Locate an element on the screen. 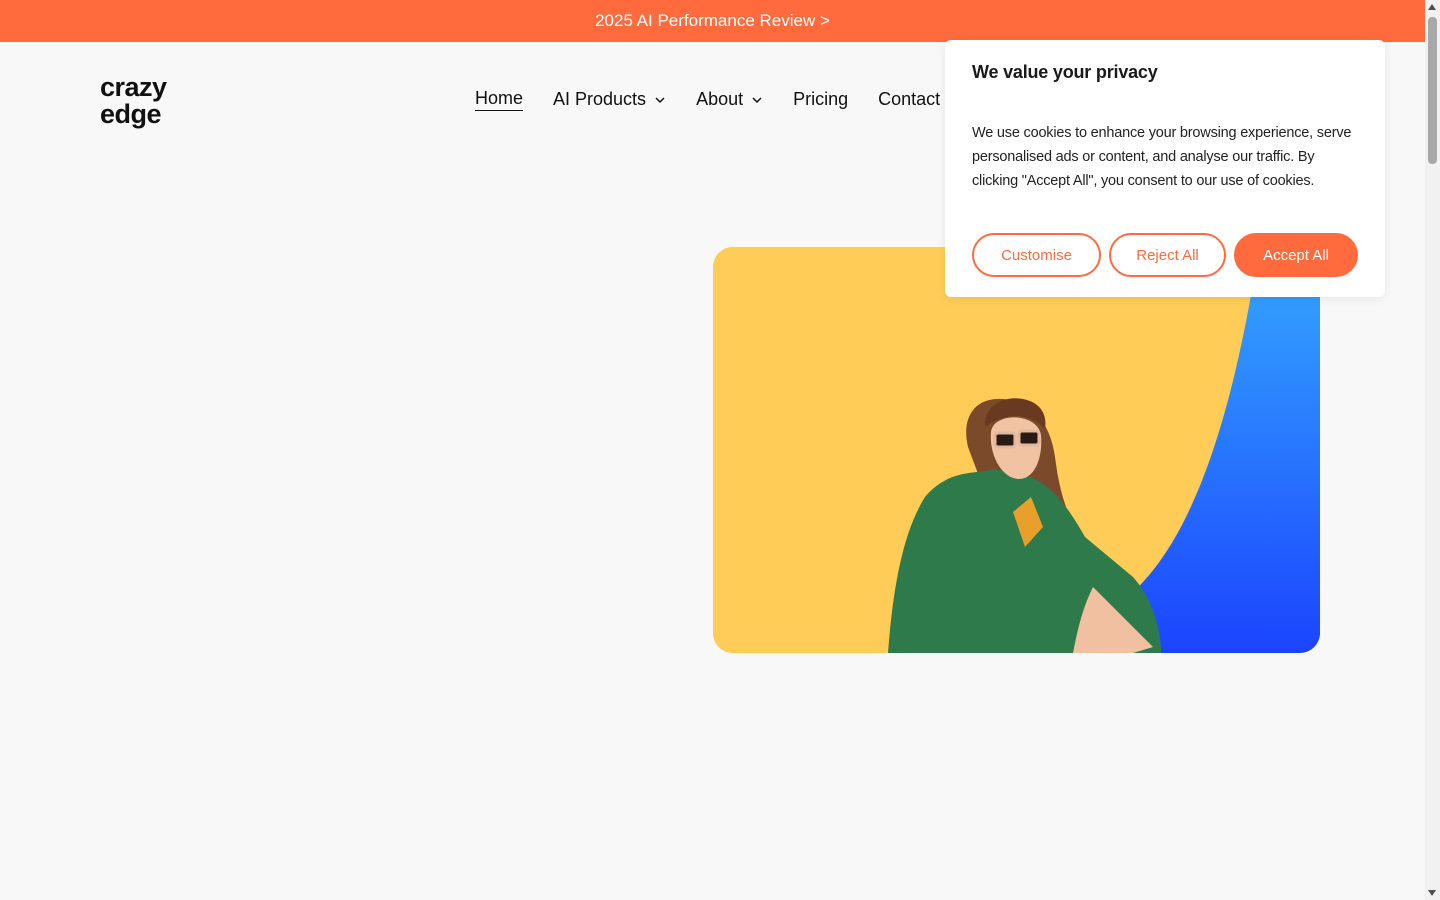  top-banner: 2025 AI Performance Review > is located at coordinates (712, 21).